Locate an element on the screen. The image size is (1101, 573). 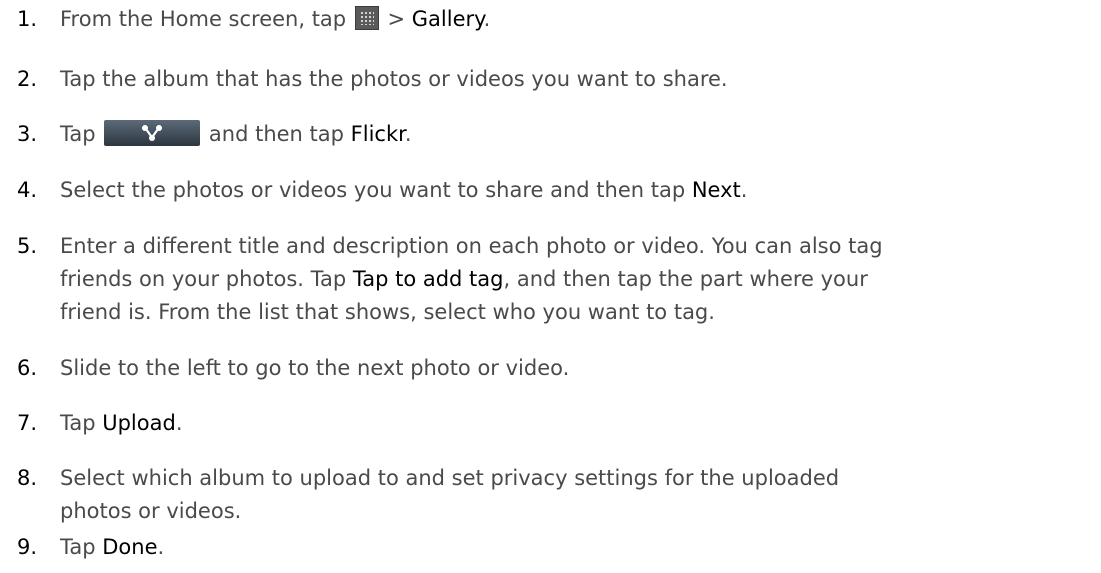
step-7-text-c: . is located at coordinates (179, 423).